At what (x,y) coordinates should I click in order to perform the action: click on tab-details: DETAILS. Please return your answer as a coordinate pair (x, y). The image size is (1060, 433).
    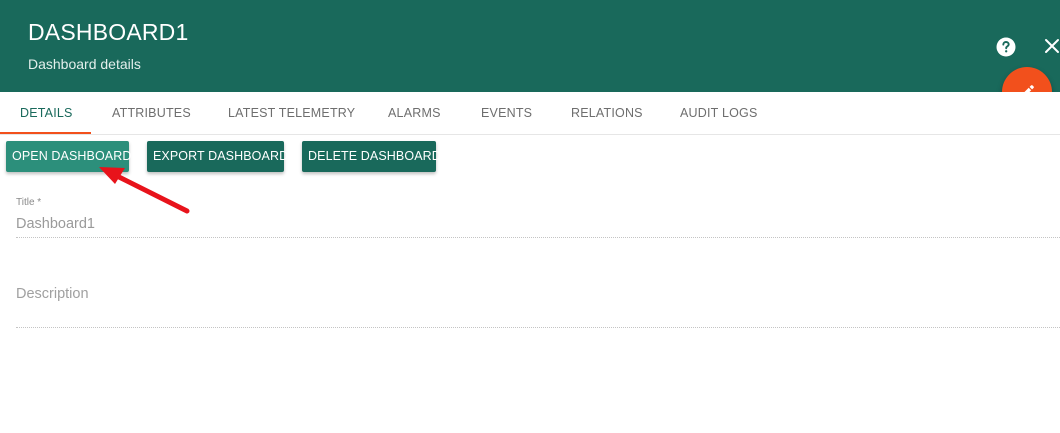
    Looking at the image, I should click on (46, 113).